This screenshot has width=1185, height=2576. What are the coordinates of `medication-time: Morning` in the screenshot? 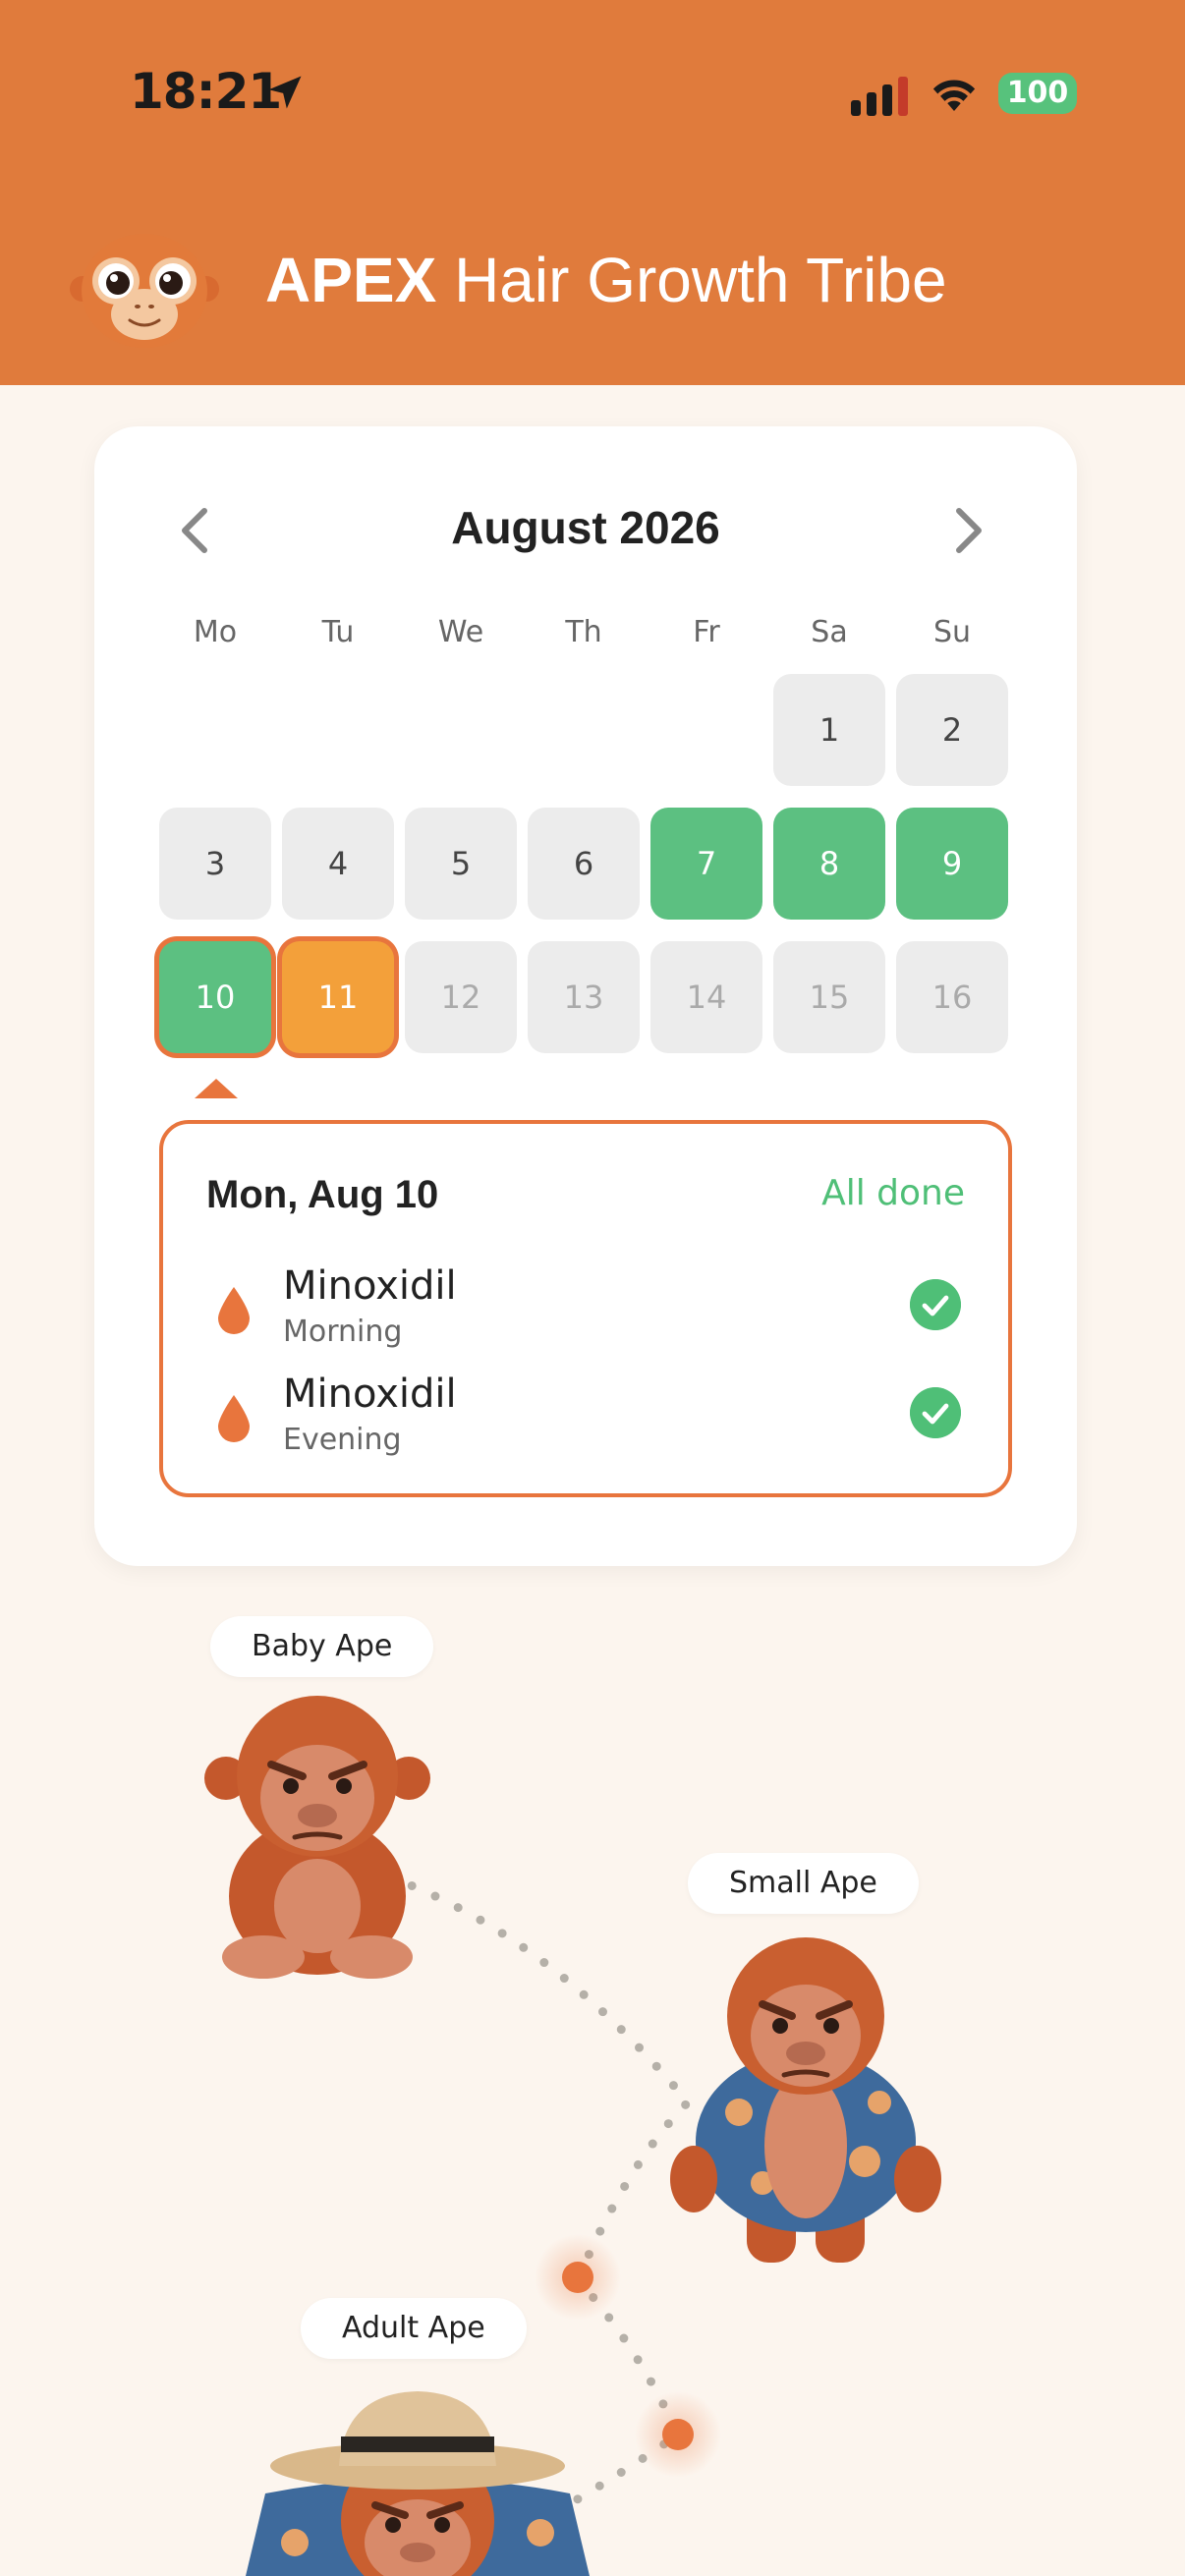 It's located at (343, 1332).